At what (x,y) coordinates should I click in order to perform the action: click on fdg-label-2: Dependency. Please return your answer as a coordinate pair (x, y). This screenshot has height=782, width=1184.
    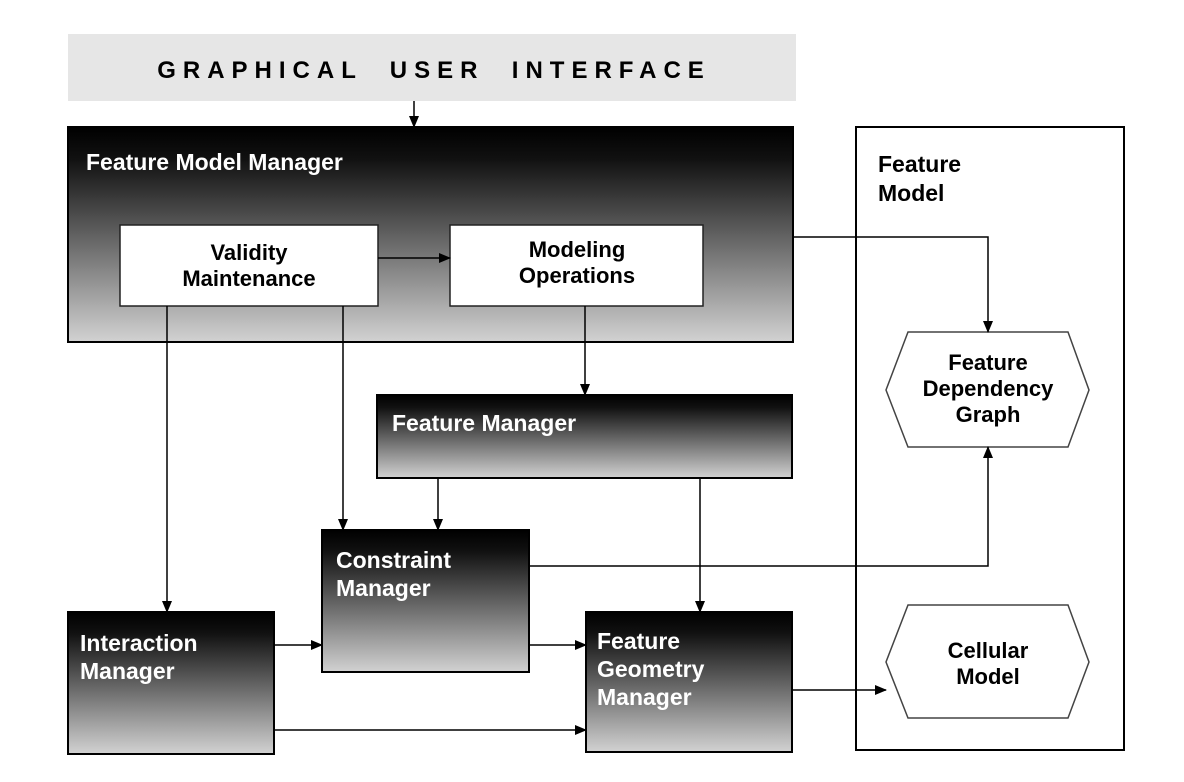
    Looking at the image, I should click on (989, 388).